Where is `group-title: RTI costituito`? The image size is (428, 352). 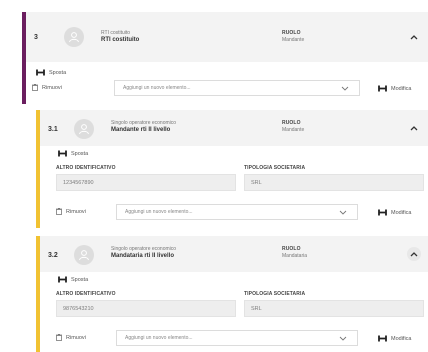
group-title: RTI costituito is located at coordinates (120, 40).